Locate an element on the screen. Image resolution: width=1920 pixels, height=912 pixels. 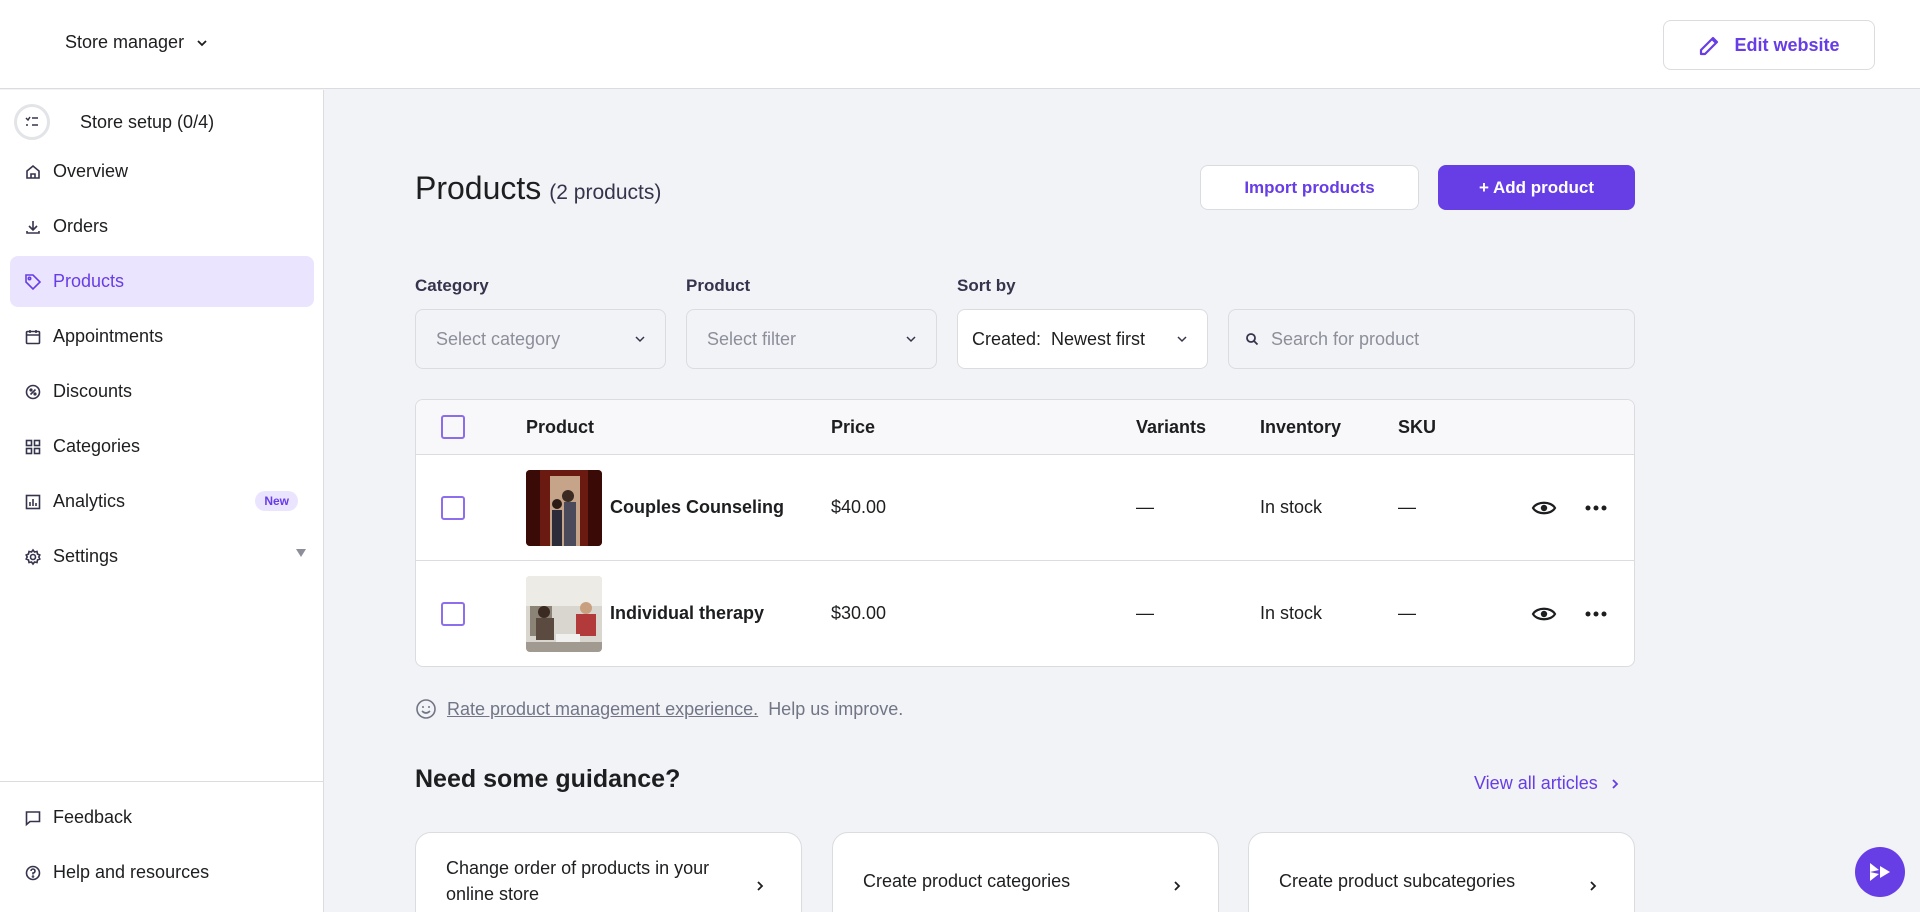
sidebar-item-label: Overview is located at coordinates (91, 171).